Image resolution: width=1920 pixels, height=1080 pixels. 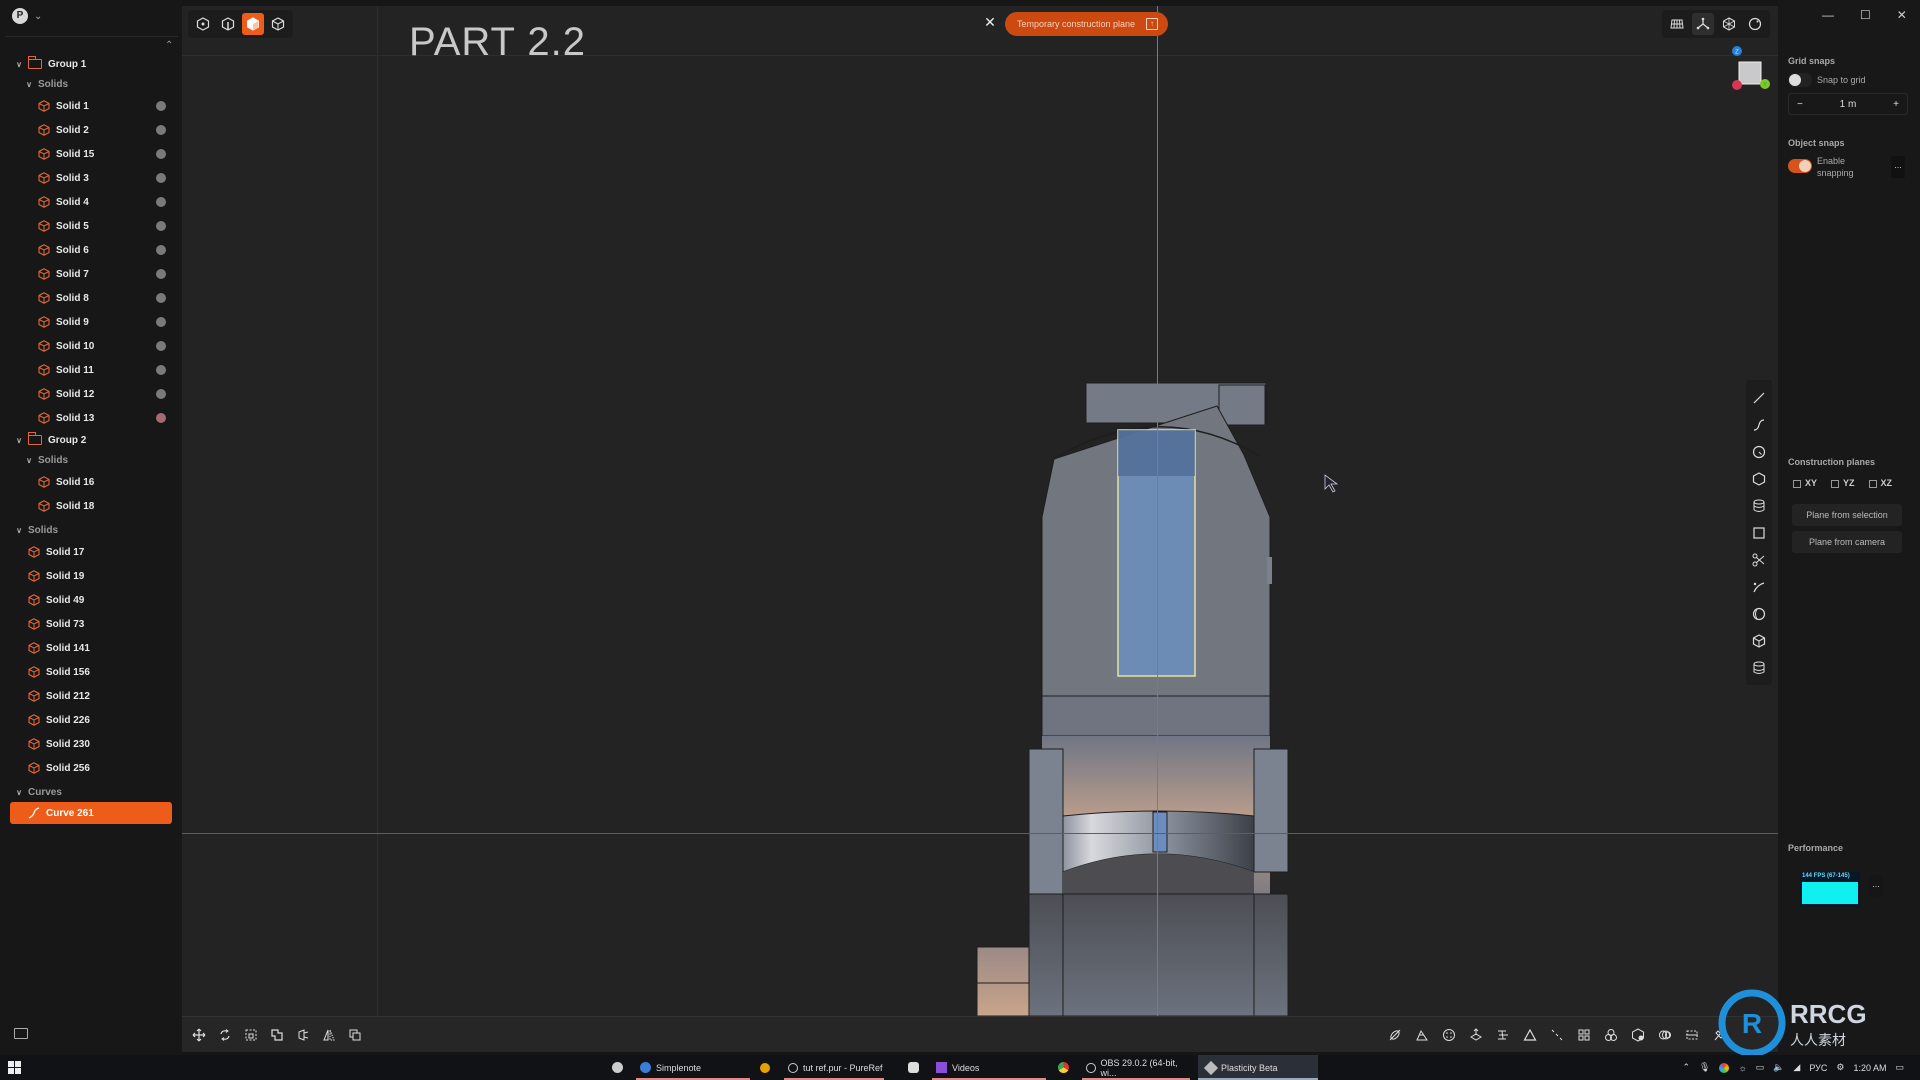 What do you see at coordinates (1530, 1035) in the screenshot?
I see `triangle-button` at bounding box center [1530, 1035].